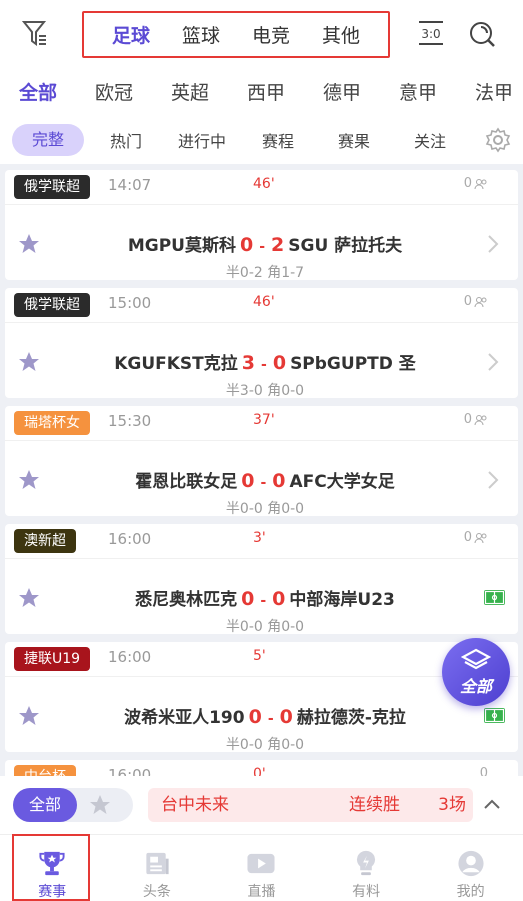  Describe the element at coordinates (156, 892) in the screenshot. I see `tabbar-label: 头条` at that location.